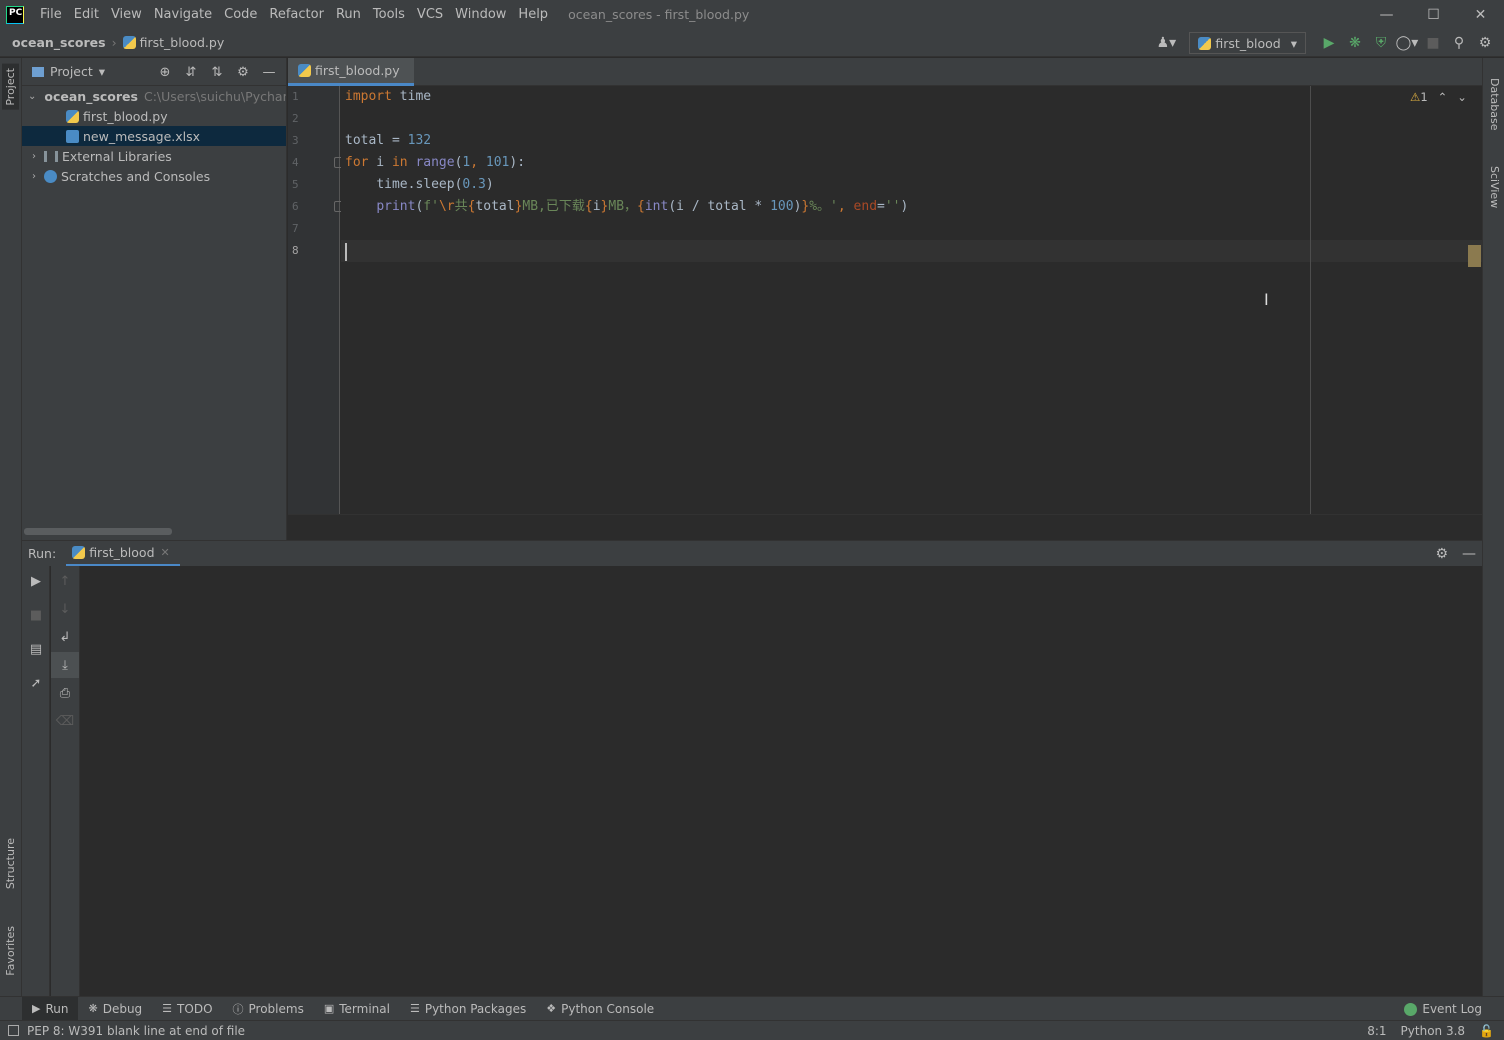 This screenshot has height=1040, width=1504. What do you see at coordinates (1355, 43) in the screenshot?
I see `debug-bug-icon: ❋` at bounding box center [1355, 43].